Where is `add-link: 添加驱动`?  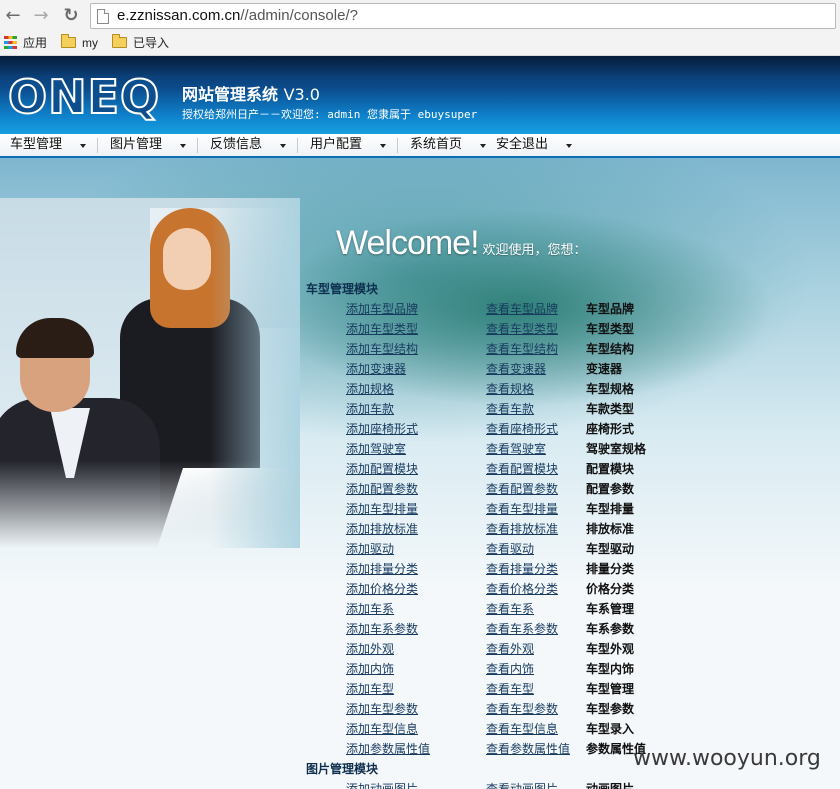
add-link: 添加驱动 is located at coordinates (370, 548).